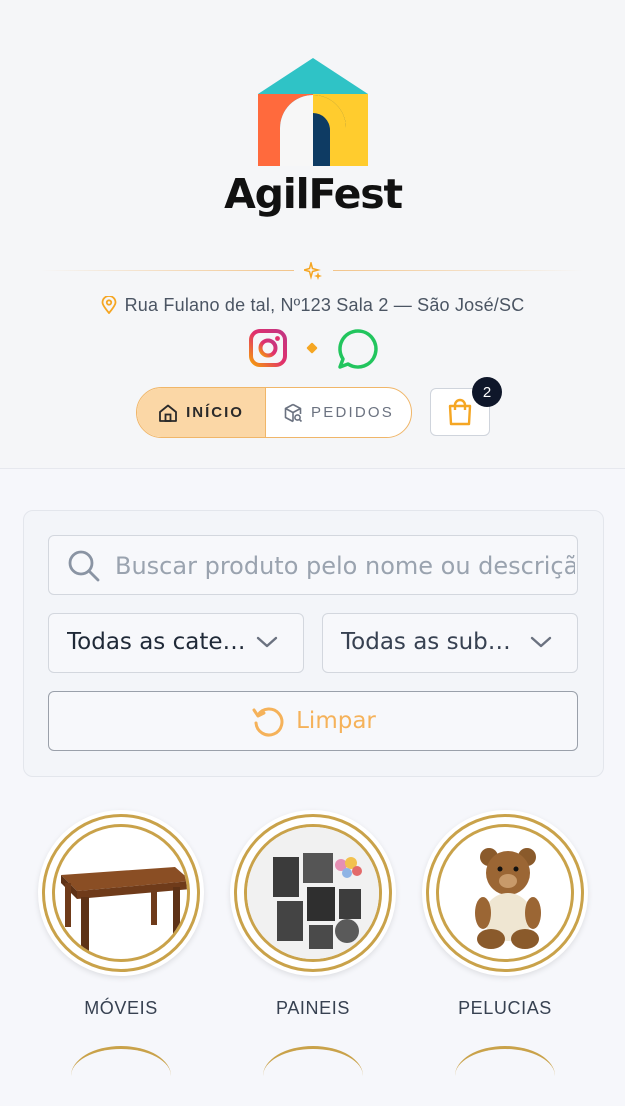  What do you see at coordinates (313, 194) in the screenshot?
I see `brand-name: AgilFest` at bounding box center [313, 194].